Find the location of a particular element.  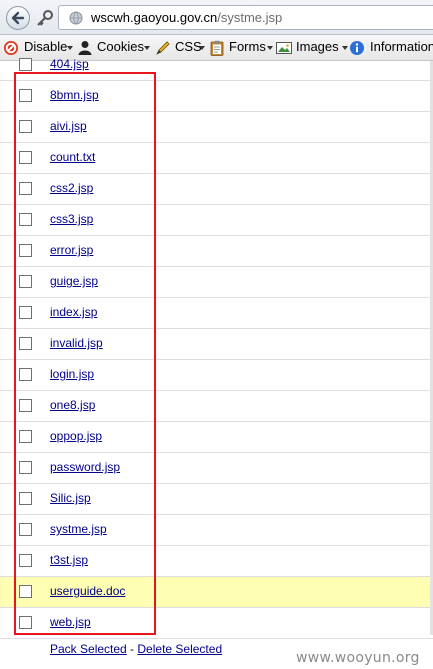

file-link: userguide.doc is located at coordinates (87, 591).